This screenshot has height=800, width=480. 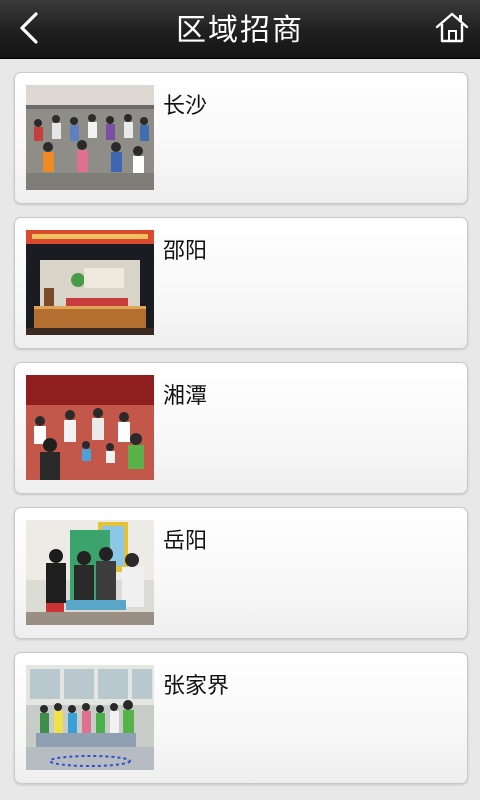 I want to click on home-button, so click(x=452, y=28).